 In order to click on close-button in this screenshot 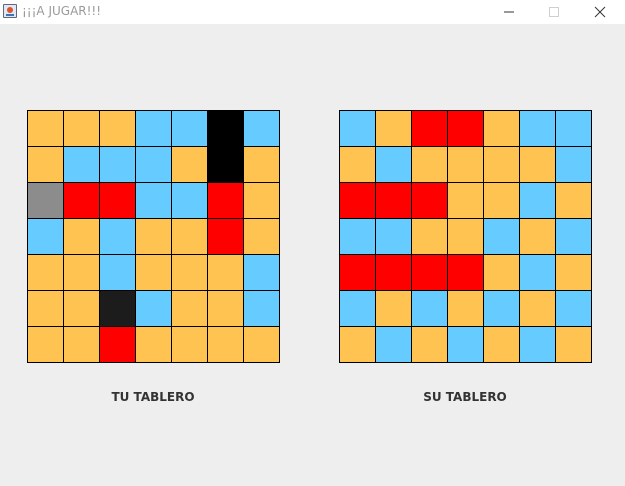, I will do `click(600, 12)`.